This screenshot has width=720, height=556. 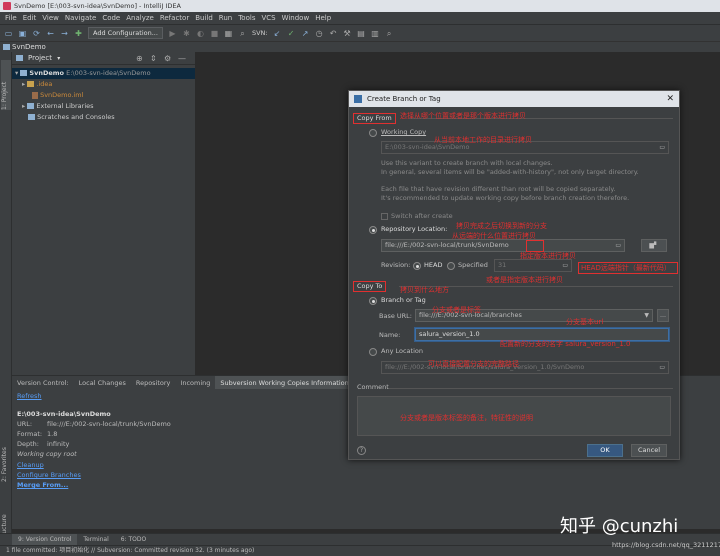 What do you see at coordinates (36, 33) in the screenshot?
I see `sync-icon: ⟳` at bounding box center [36, 33].